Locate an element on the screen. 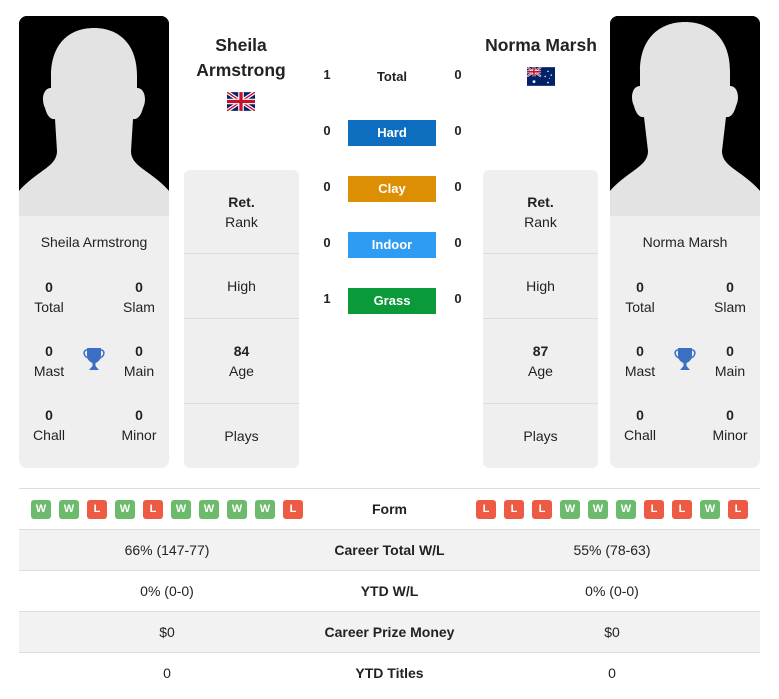 Image resolution: width=779 pixels, height=699 pixels. silhouette-icon is located at coordinates (685, 116).